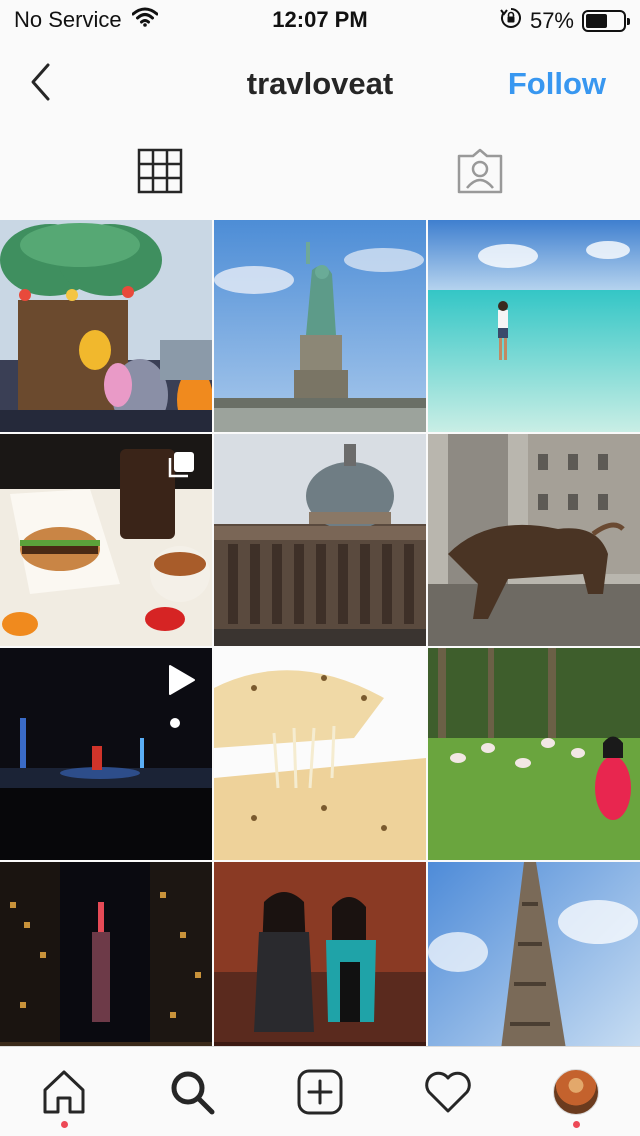  I want to click on avatar, so click(576, 1091).